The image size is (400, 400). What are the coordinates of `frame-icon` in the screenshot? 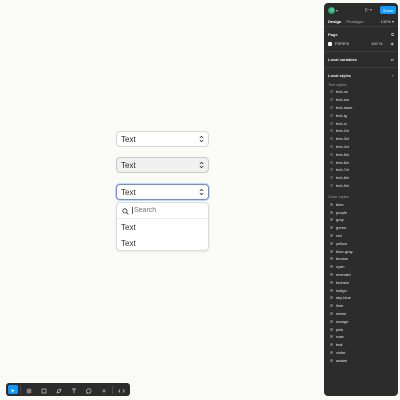 It's located at (29, 390).